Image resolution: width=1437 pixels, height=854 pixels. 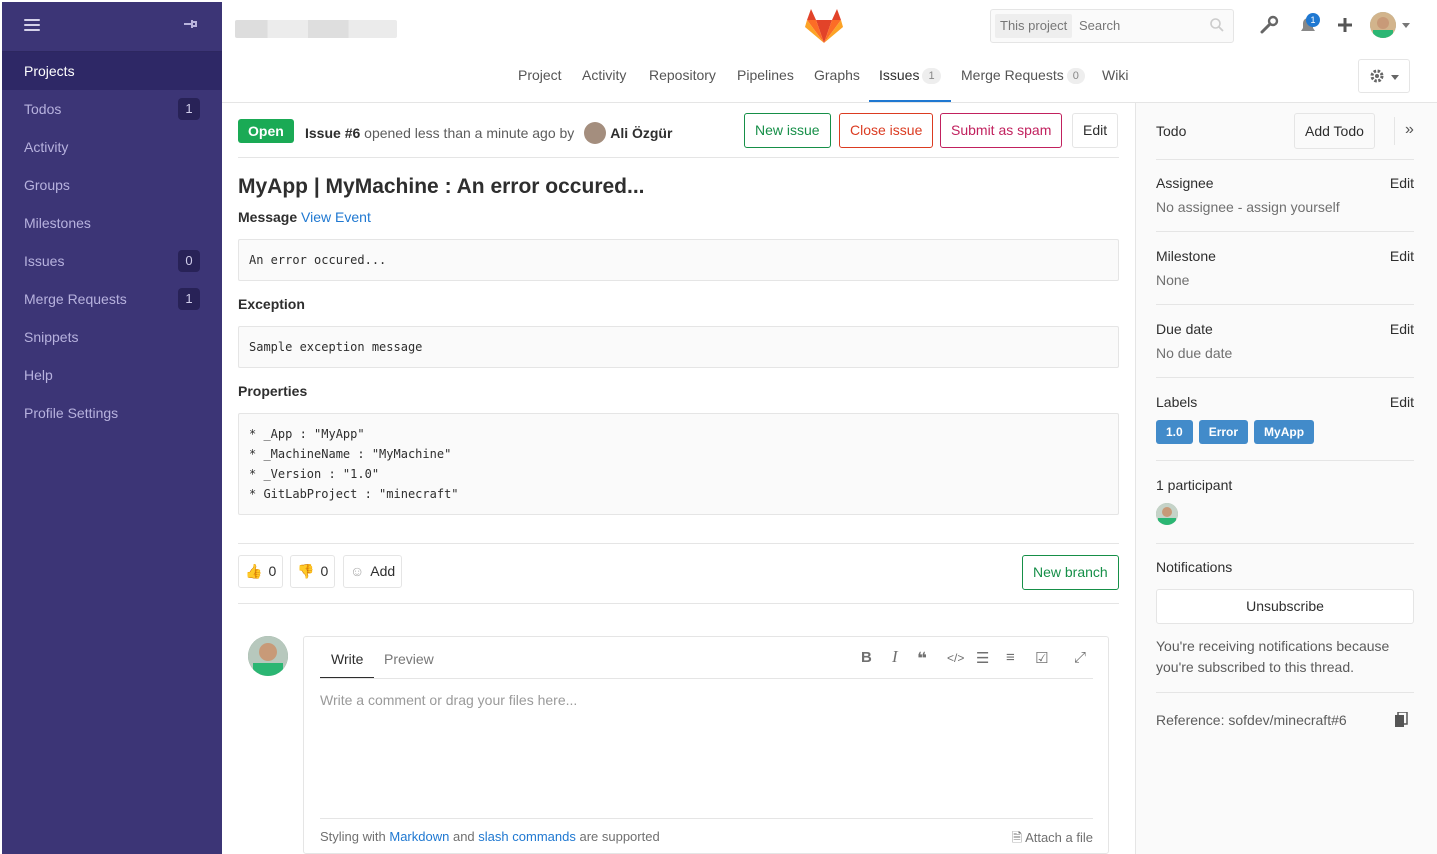 I want to click on footer-text: and, so click(x=463, y=836).